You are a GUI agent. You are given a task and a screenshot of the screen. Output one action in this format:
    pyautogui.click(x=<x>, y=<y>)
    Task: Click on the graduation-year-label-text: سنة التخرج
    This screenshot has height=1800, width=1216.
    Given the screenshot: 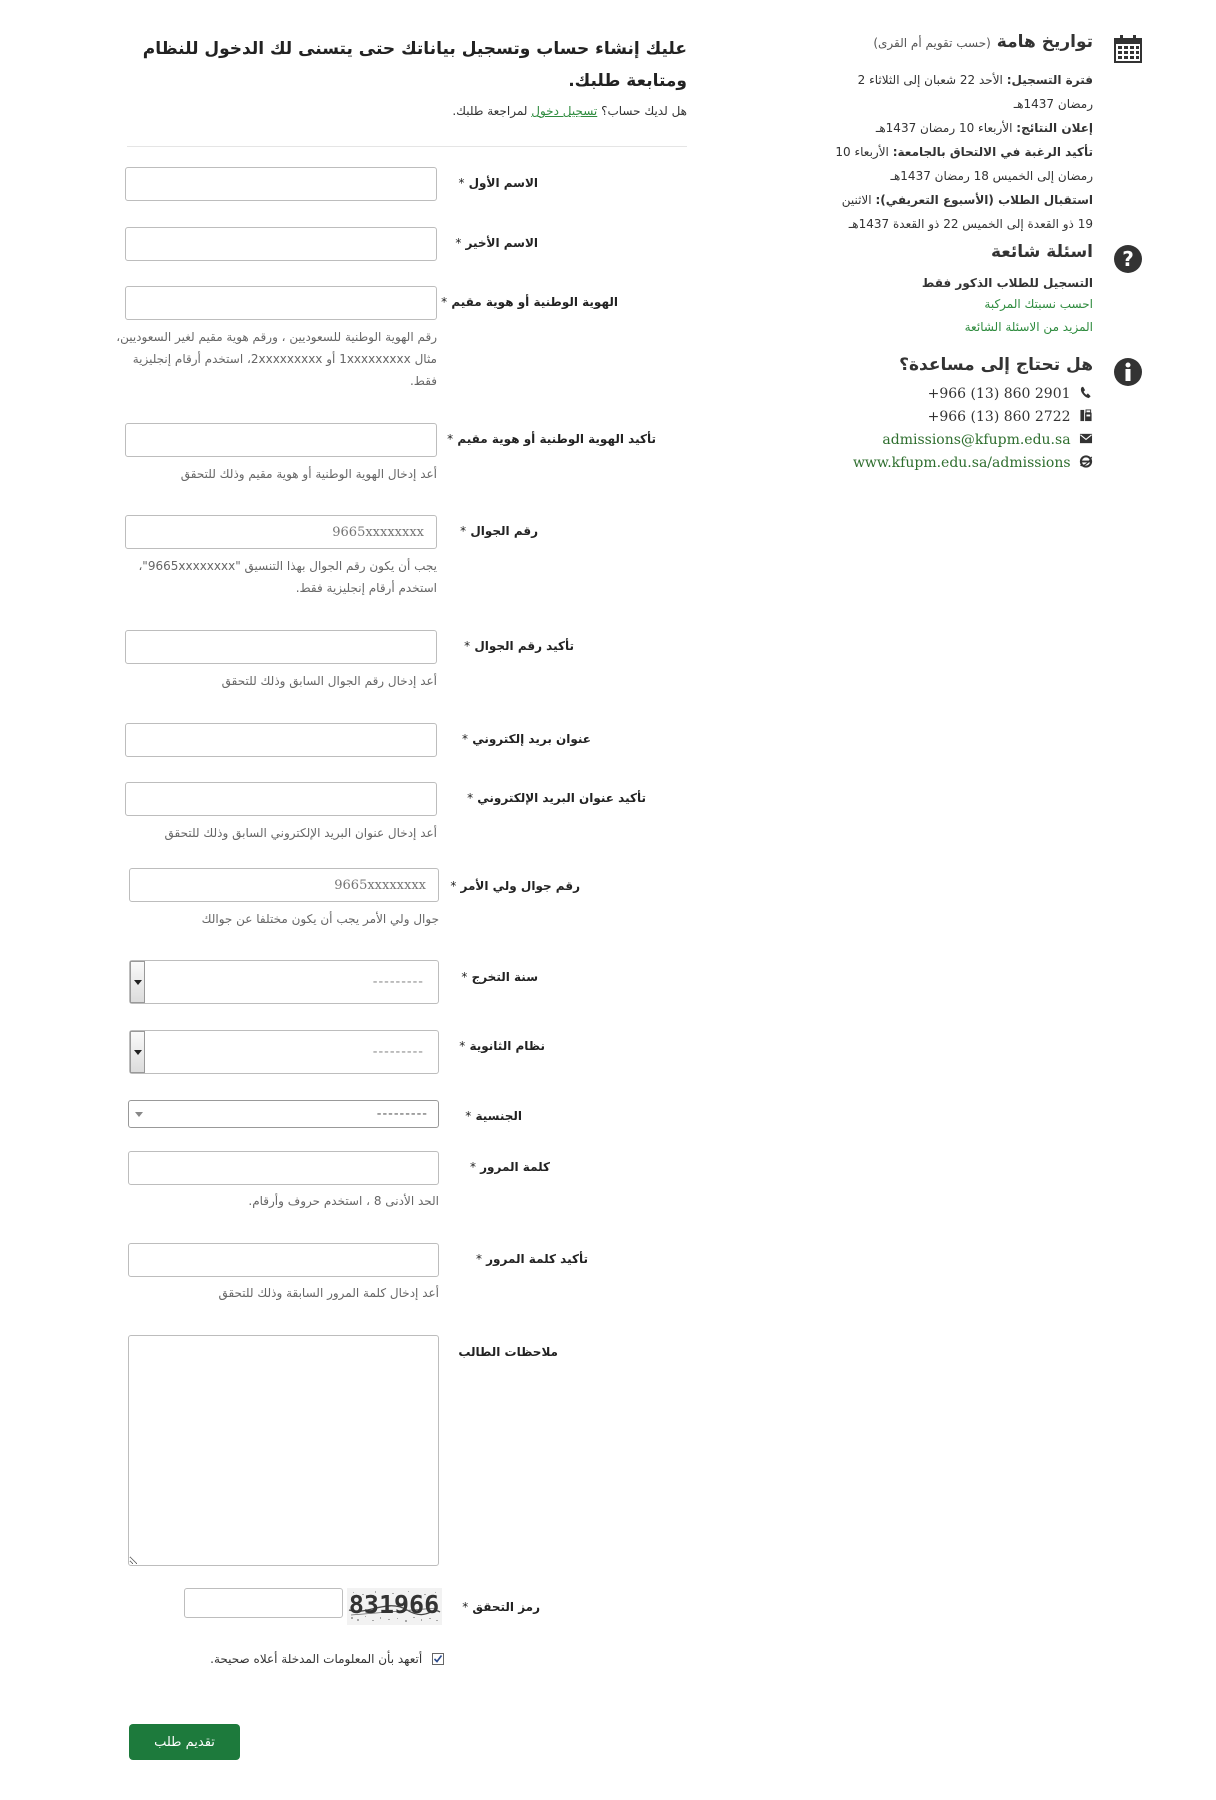 What is the action you would take?
    pyautogui.click(x=504, y=977)
    